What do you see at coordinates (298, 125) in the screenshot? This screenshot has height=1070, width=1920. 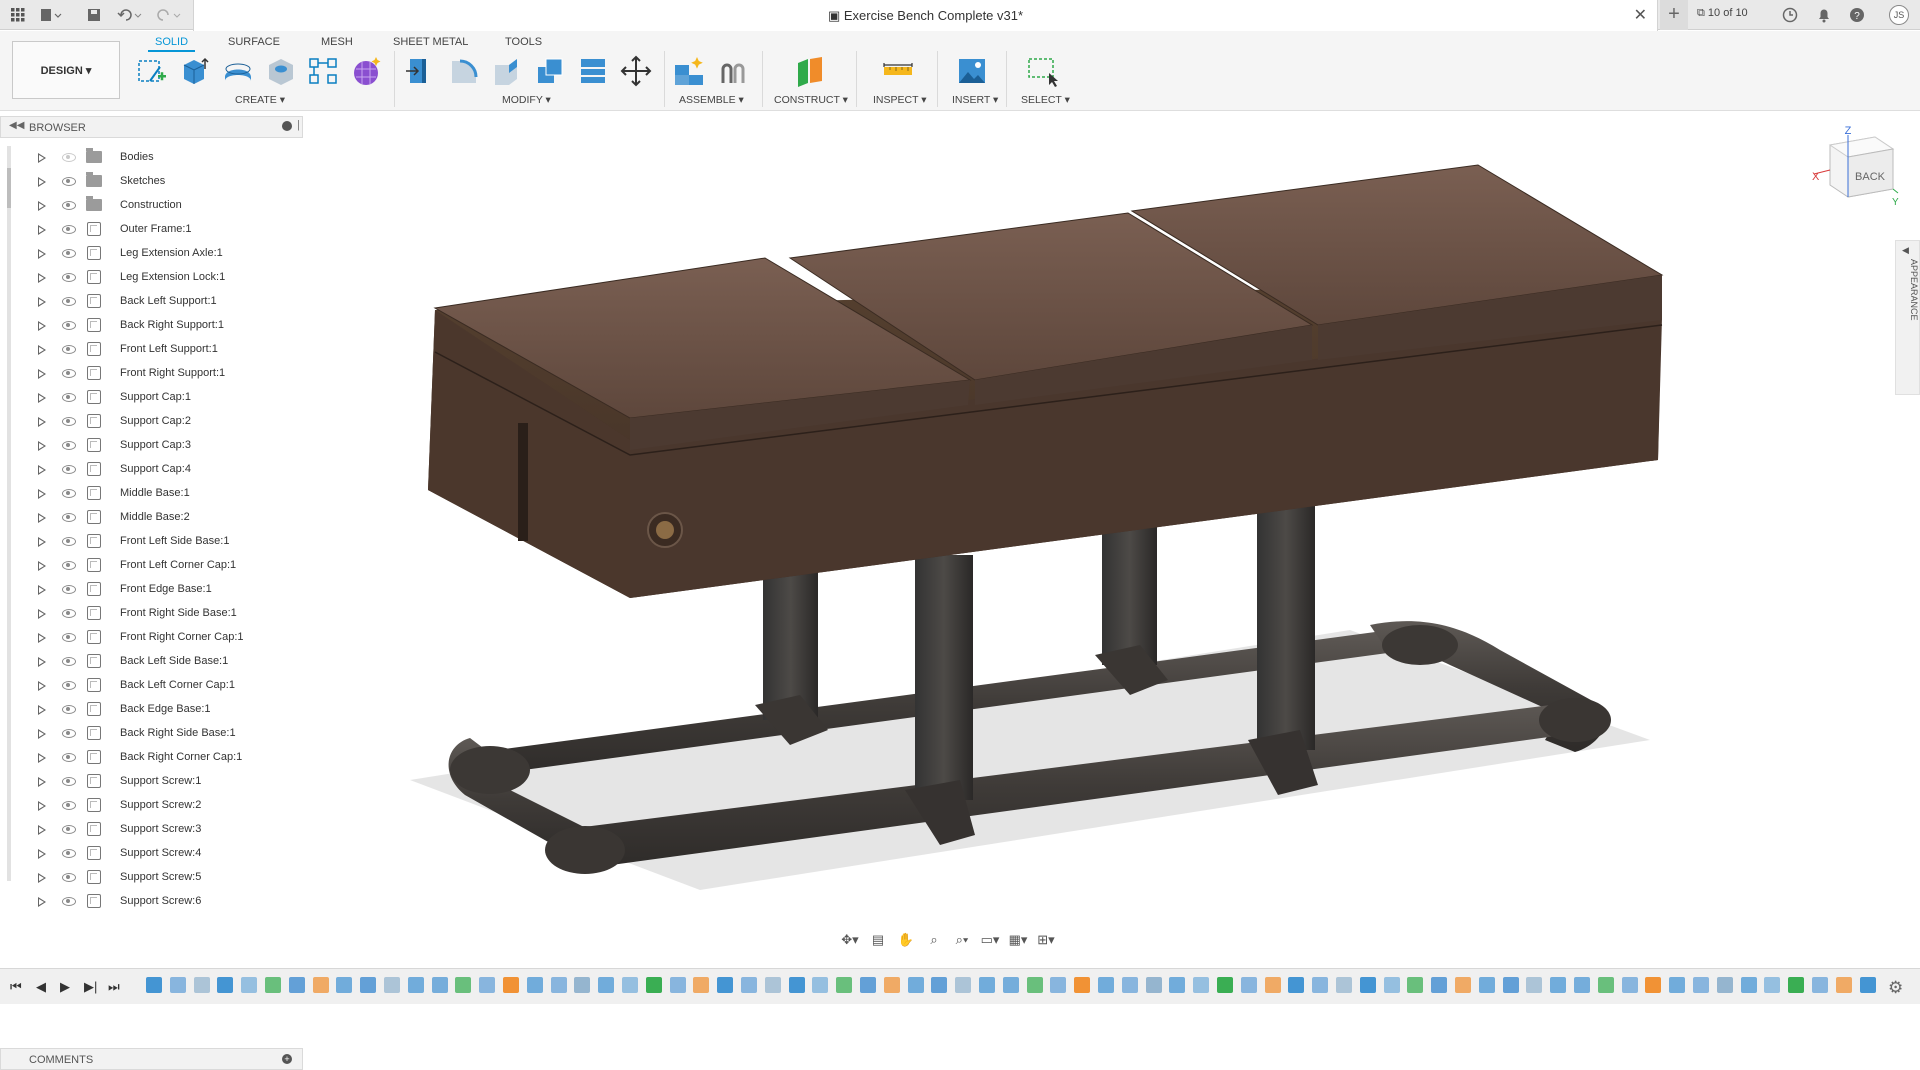 I see `browser-pin-icon: |` at bounding box center [298, 125].